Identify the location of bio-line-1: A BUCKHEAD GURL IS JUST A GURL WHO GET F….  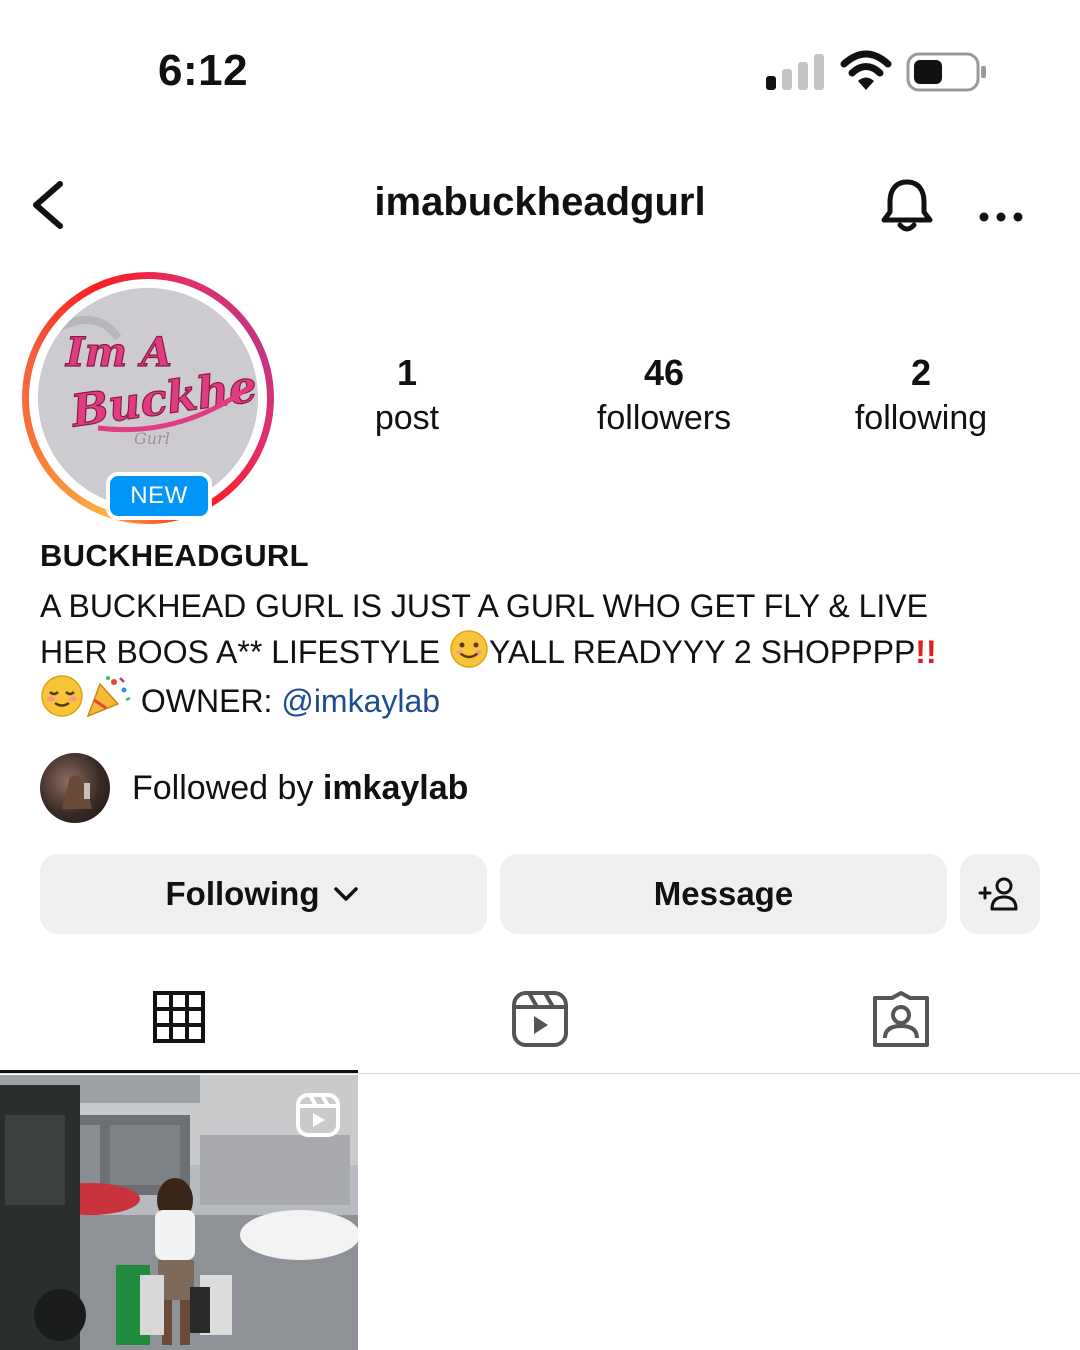
(484, 606).